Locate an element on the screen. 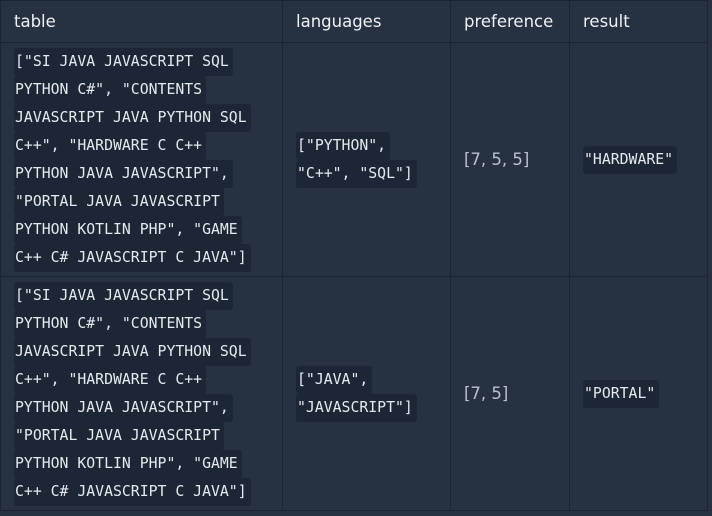  languages-cell: ["JAVA", "JAVASCRIPT"] is located at coordinates (366, 393).